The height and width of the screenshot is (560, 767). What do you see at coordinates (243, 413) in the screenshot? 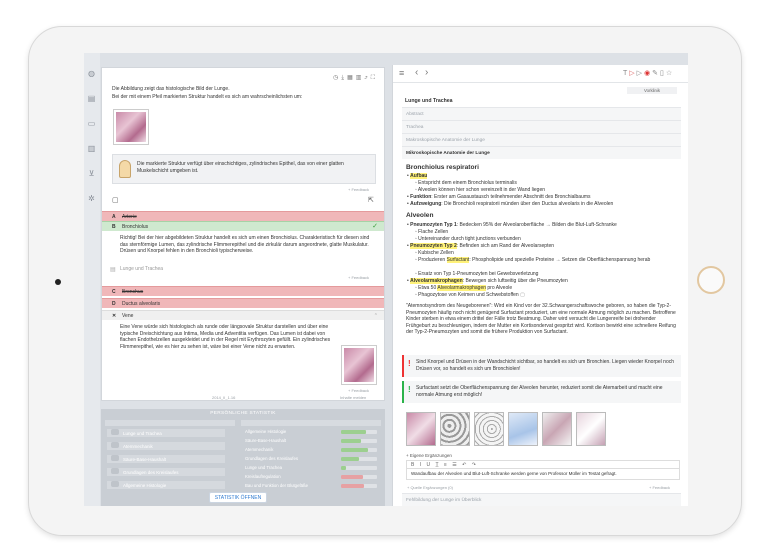
I see `stats-title: PERSÖNLICHE STATISTIK` at bounding box center [243, 413].